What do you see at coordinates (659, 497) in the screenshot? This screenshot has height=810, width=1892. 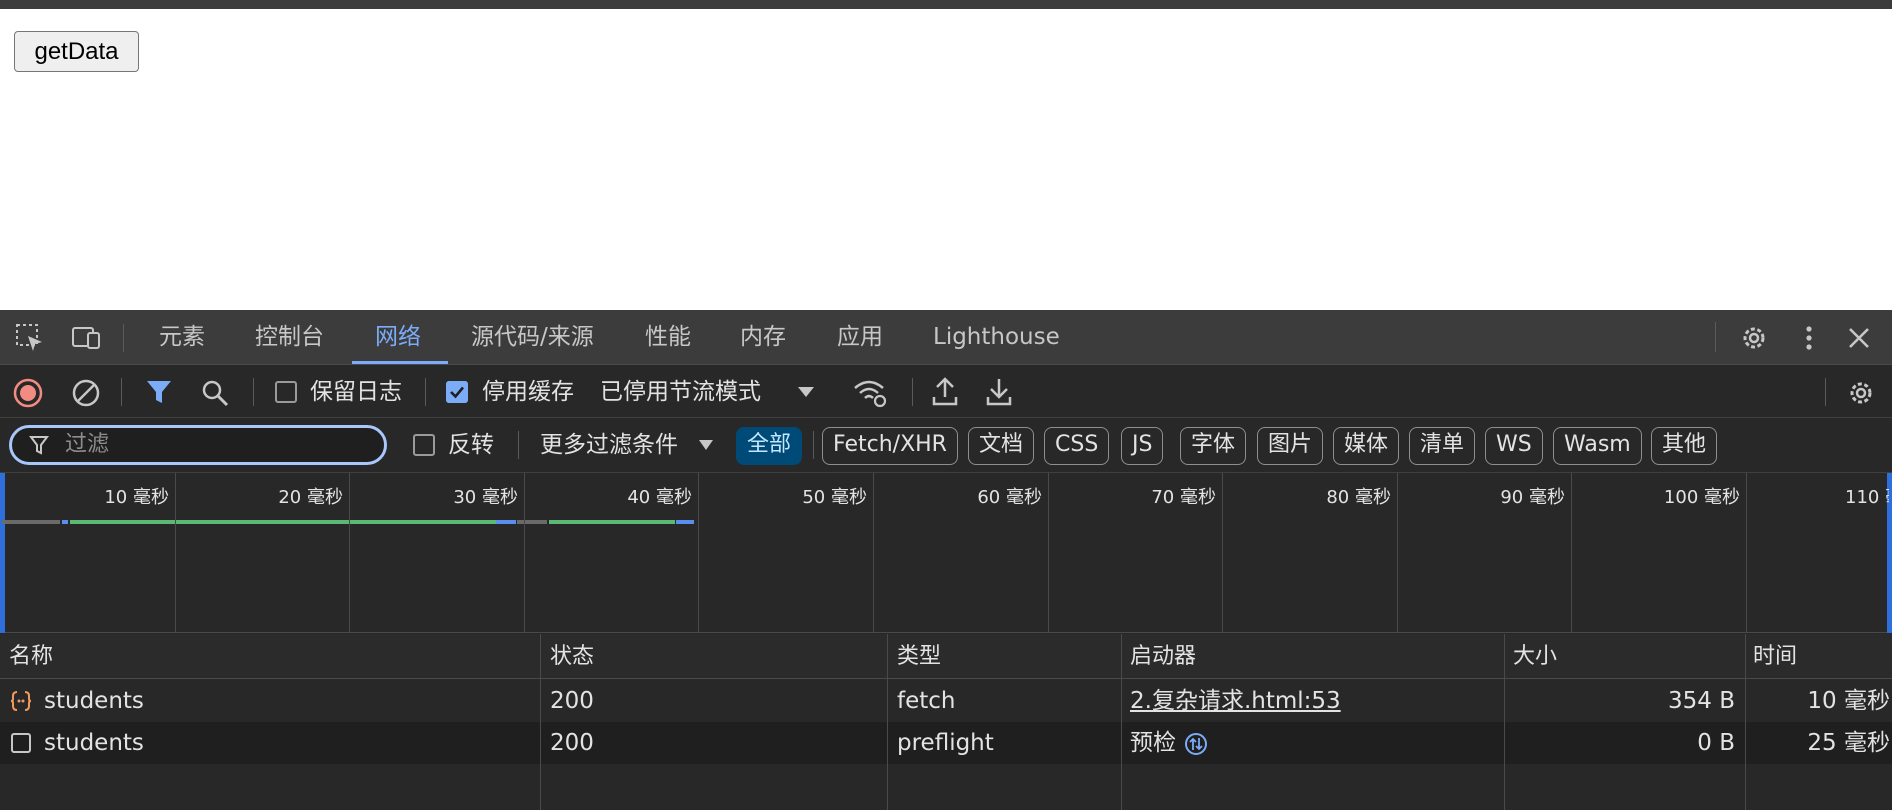 I see `timeline-tick-label: 40 毫秒` at bounding box center [659, 497].